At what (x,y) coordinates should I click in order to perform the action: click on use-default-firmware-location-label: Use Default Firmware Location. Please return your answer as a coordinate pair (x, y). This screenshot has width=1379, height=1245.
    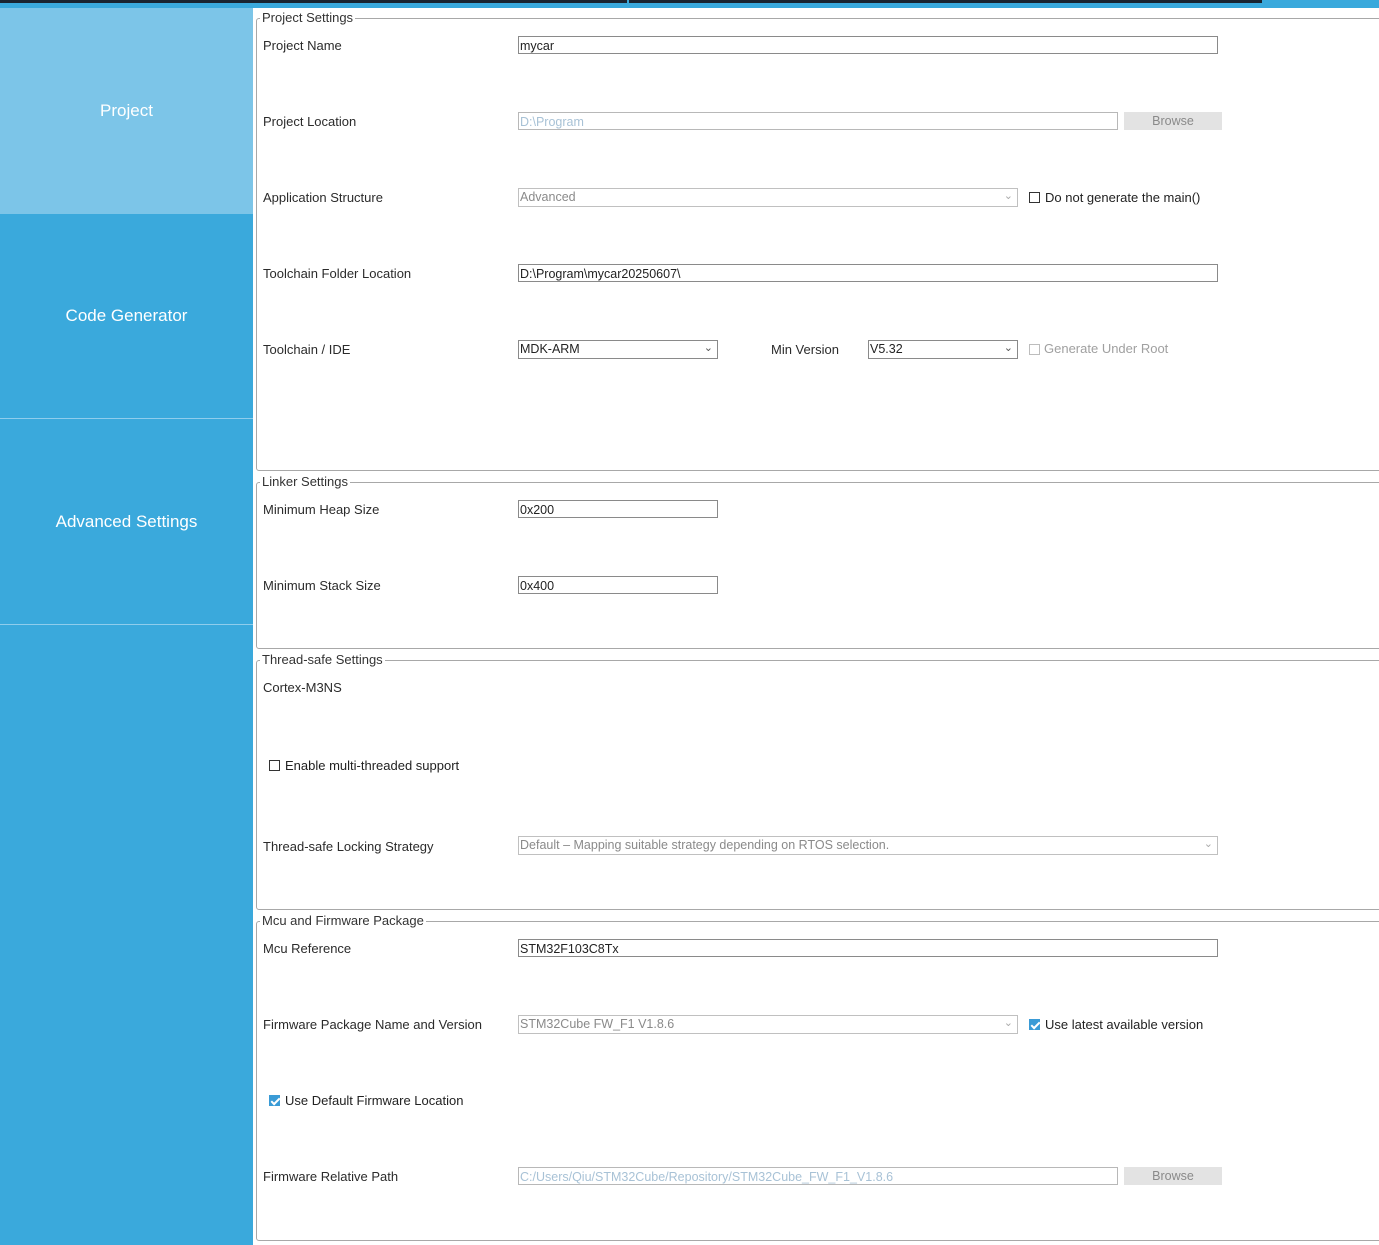
    Looking at the image, I should click on (374, 1100).